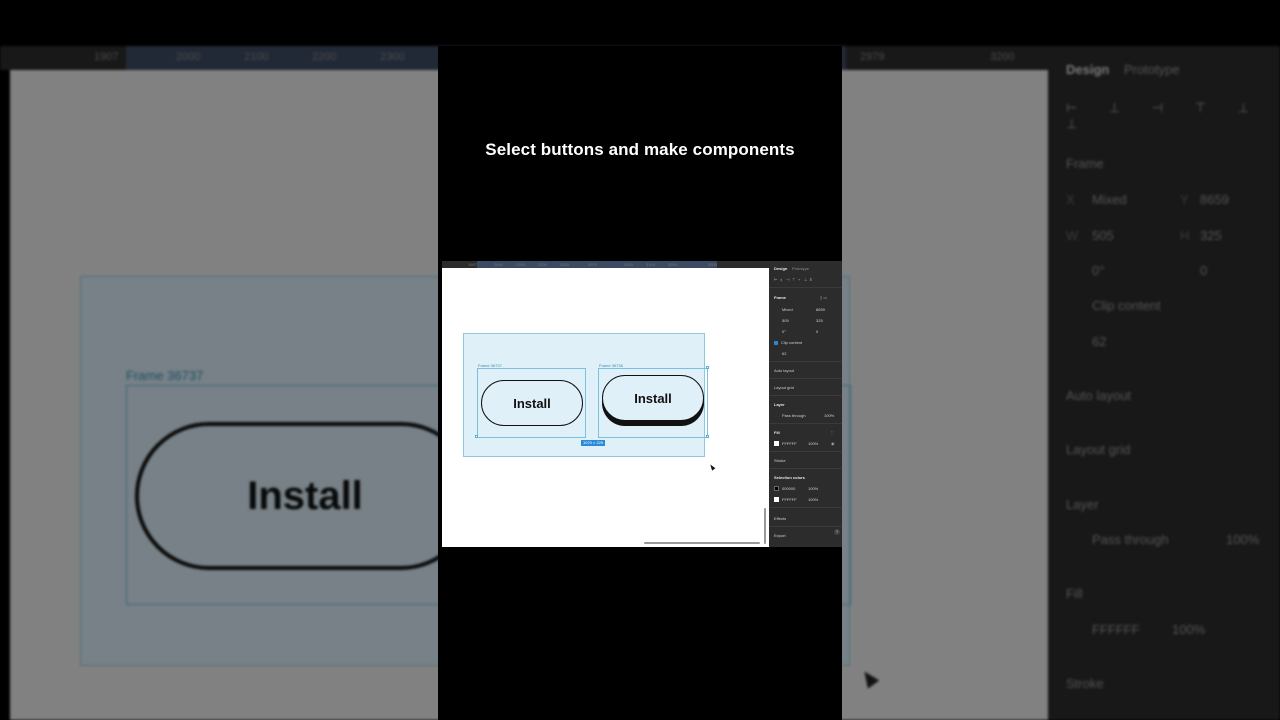 The height and width of the screenshot is (720, 1280). What do you see at coordinates (789, 443) in the screenshot?
I see `fill-hex: FFFFFF` at bounding box center [789, 443].